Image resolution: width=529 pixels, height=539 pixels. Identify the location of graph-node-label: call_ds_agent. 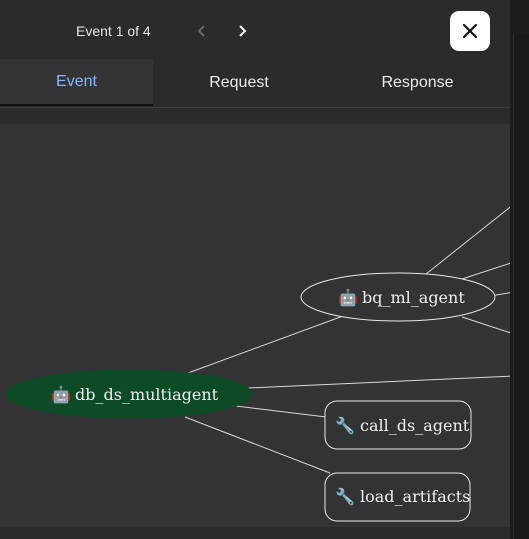
(415, 425).